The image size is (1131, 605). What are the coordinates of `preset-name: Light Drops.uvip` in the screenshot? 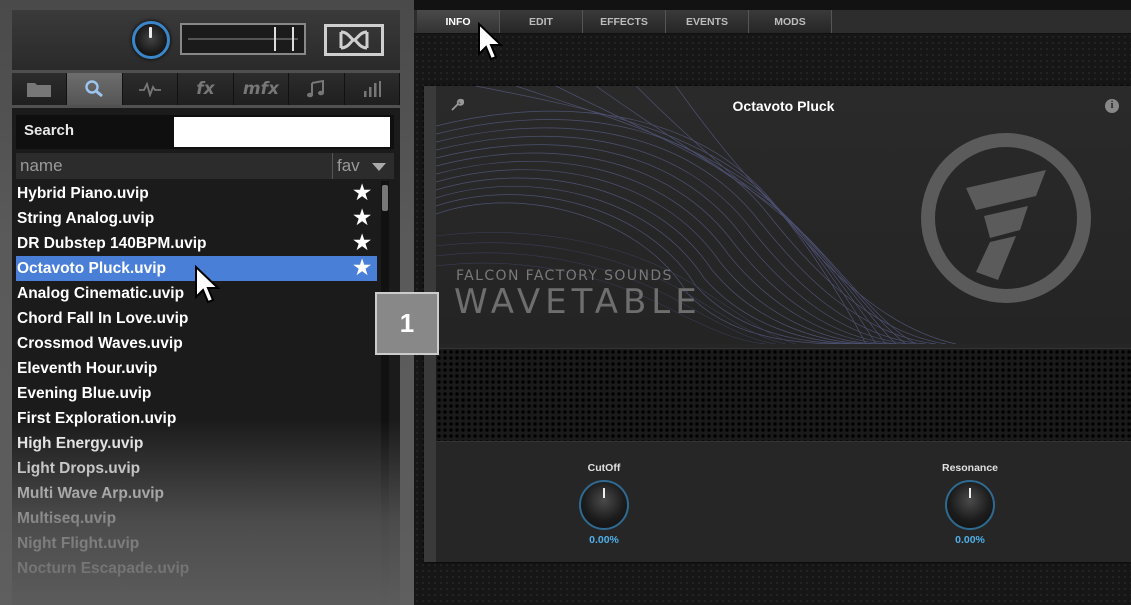 It's located at (79, 468).